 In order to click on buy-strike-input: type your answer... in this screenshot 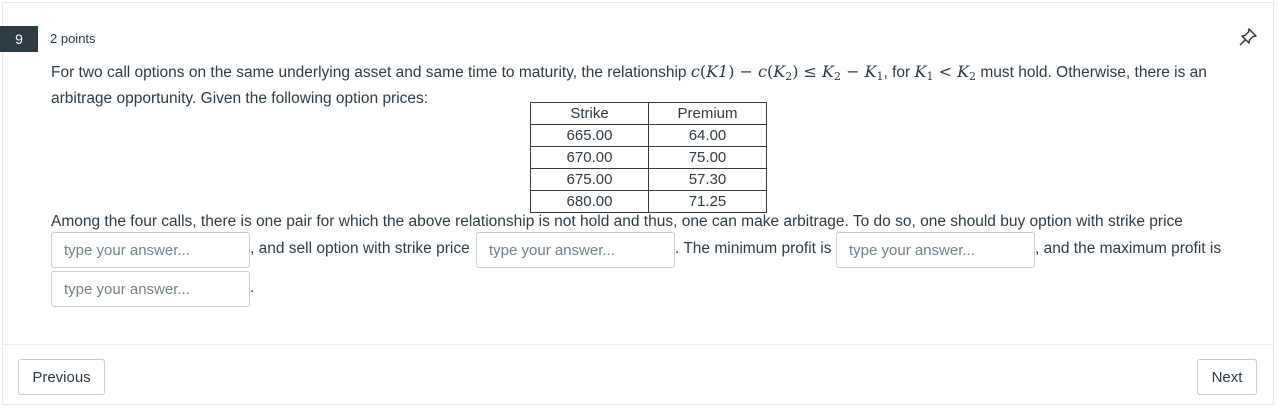, I will do `click(150, 250)`.